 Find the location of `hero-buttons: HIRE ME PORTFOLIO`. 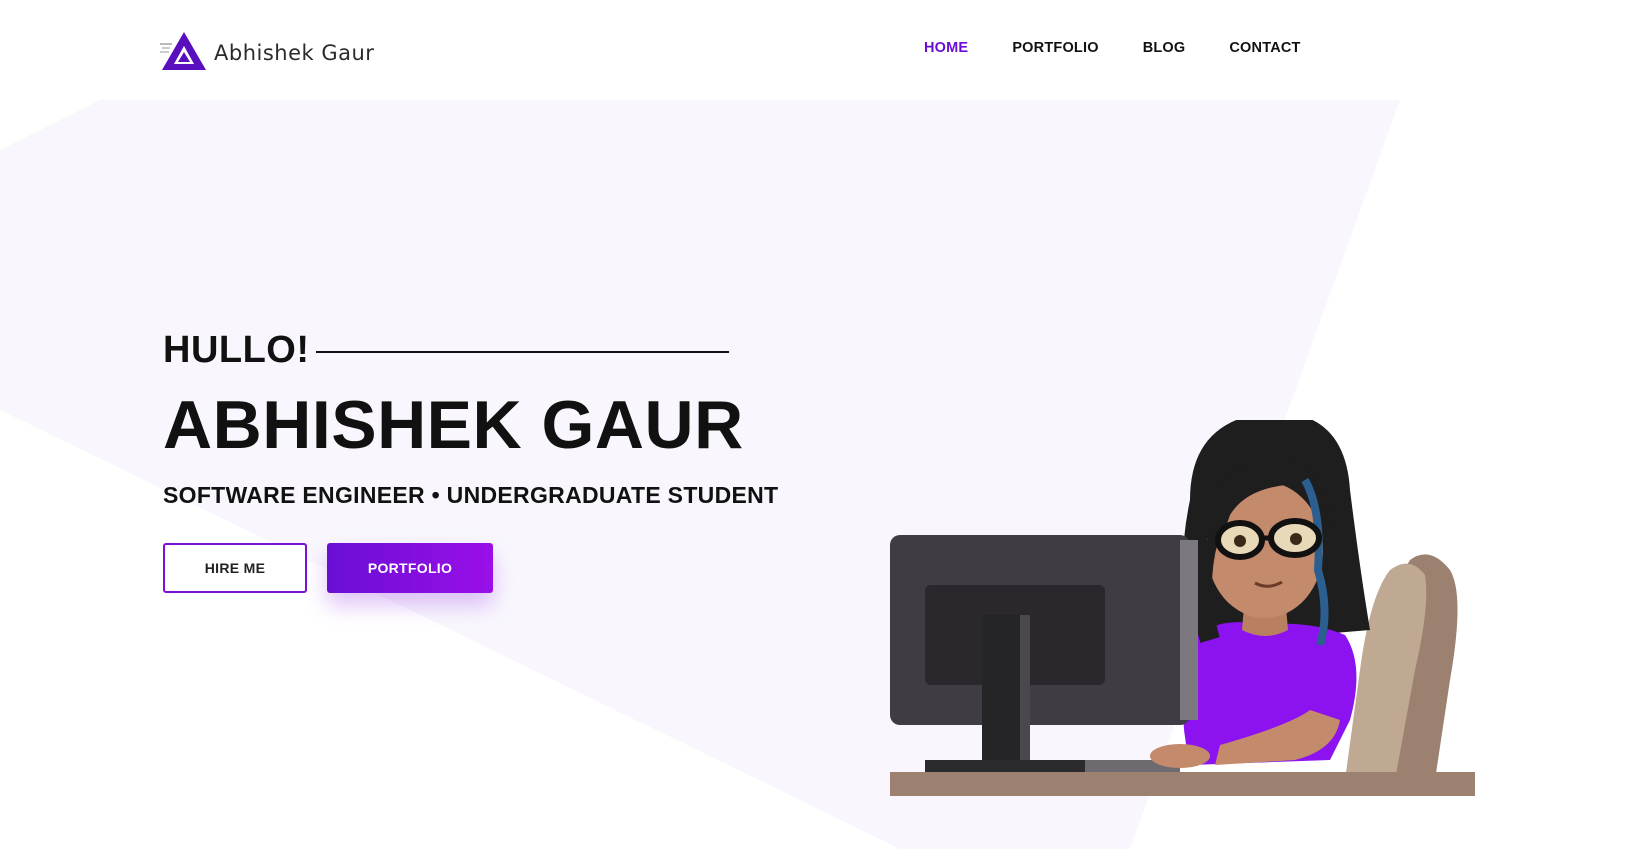

hero-buttons: HIRE ME PORTFOLIO is located at coordinates (543, 568).